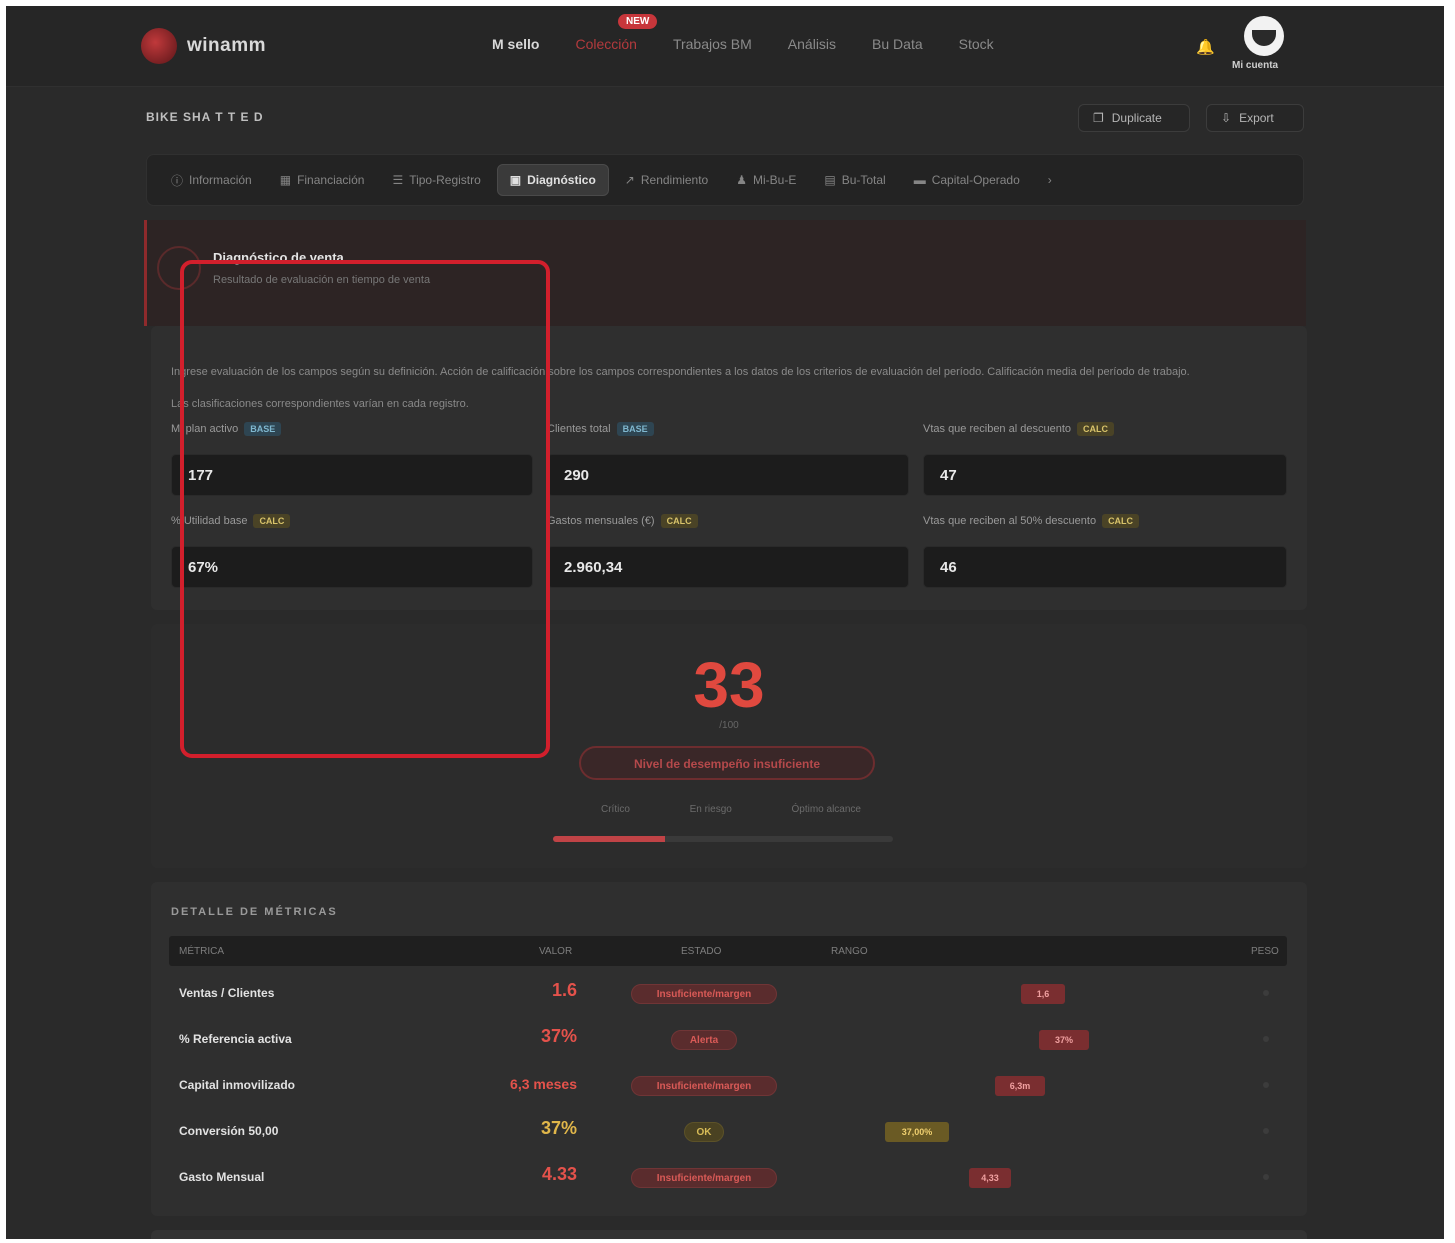  What do you see at coordinates (1010, 521) in the screenshot?
I see `label-text: Vtas que reciben al 50% descuento` at bounding box center [1010, 521].